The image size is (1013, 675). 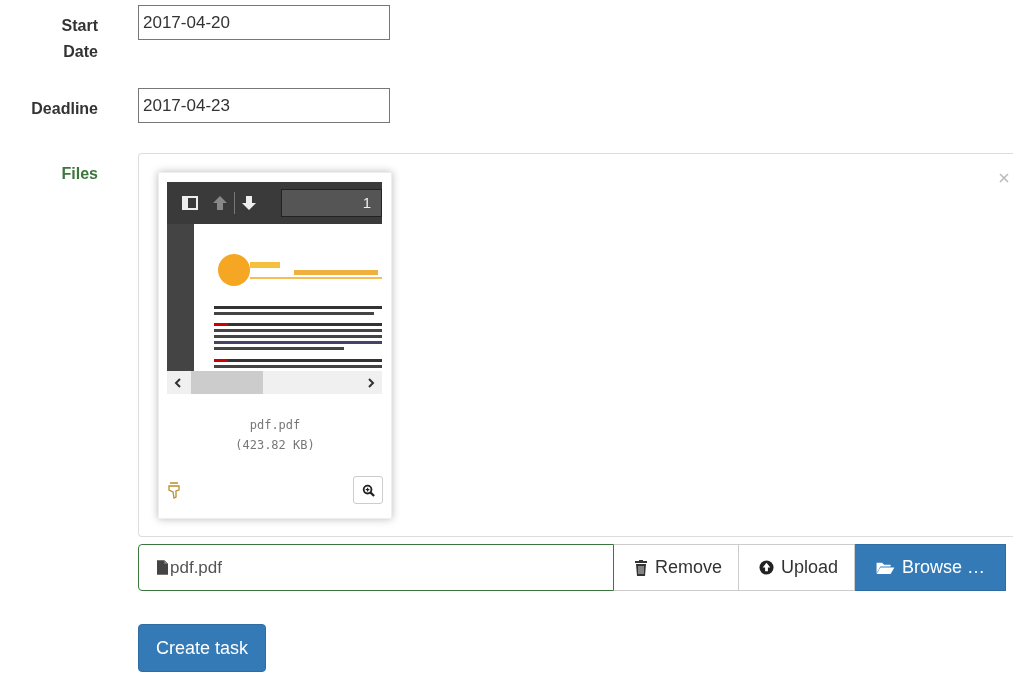 What do you see at coordinates (249, 203) in the screenshot?
I see `down-arrow-icon` at bounding box center [249, 203].